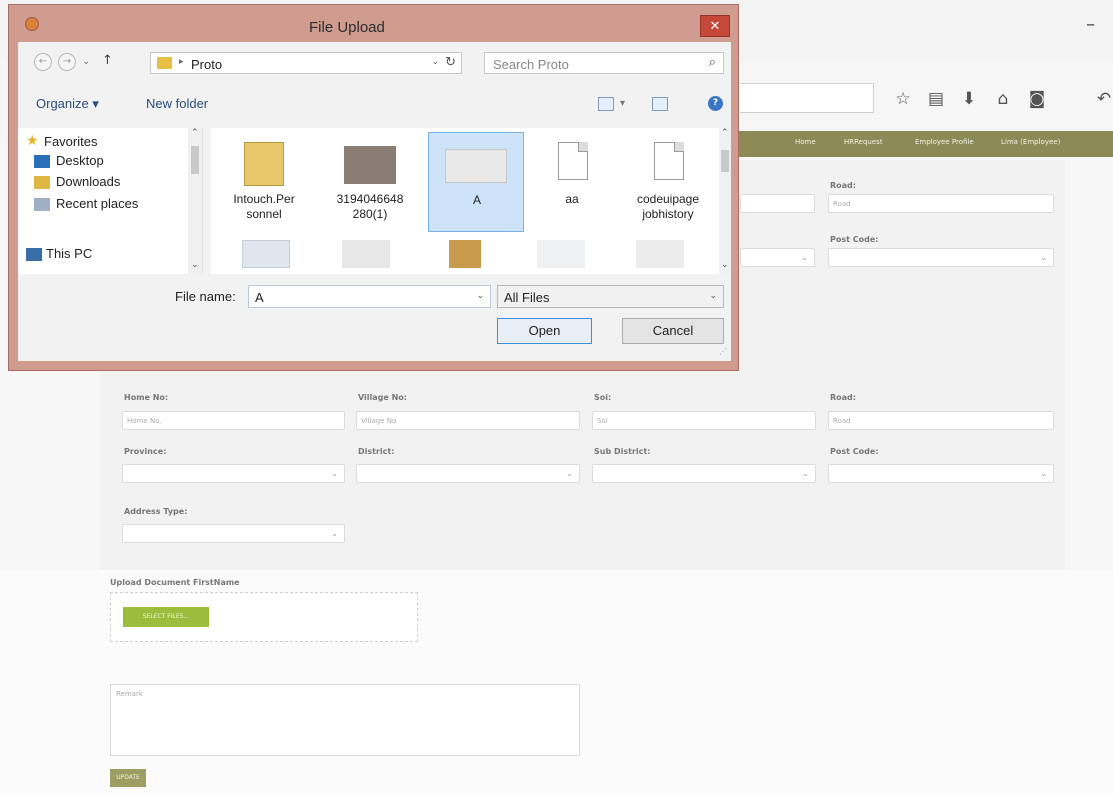  I want to click on home-no-label: Home No:, so click(146, 397).